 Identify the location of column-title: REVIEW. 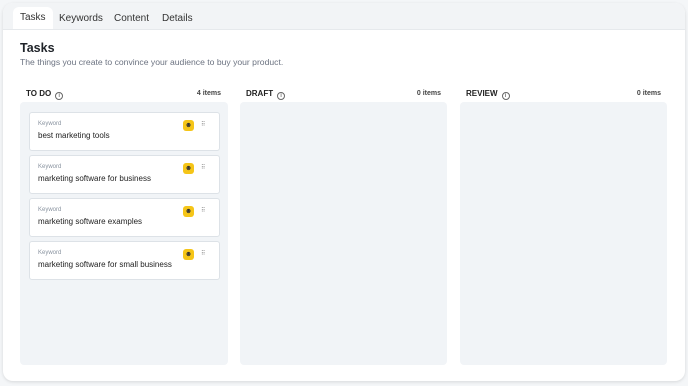
(482, 93).